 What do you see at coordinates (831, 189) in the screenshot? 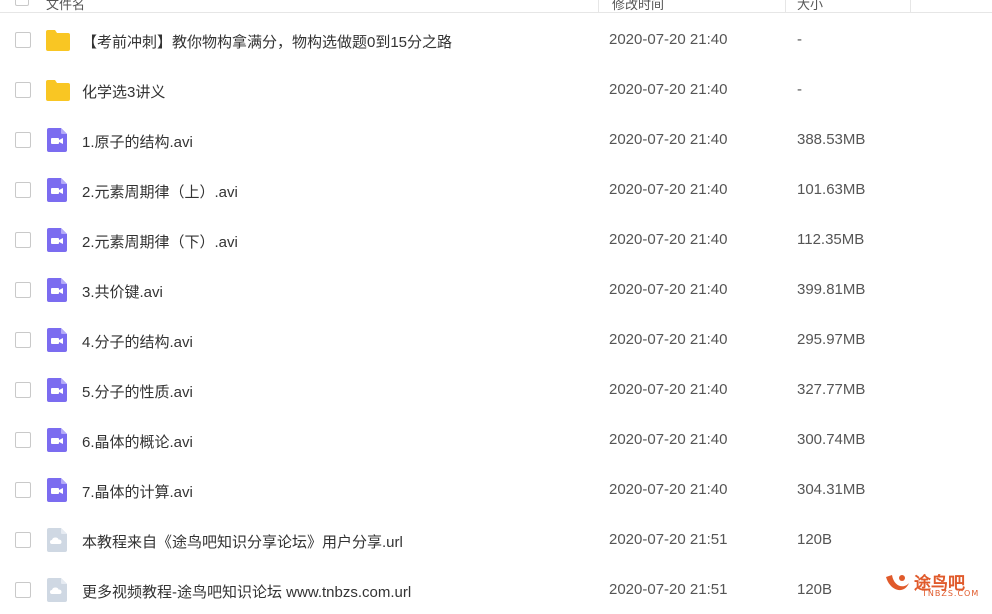
I see `file-size: 101.63MB` at bounding box center [831, 189].